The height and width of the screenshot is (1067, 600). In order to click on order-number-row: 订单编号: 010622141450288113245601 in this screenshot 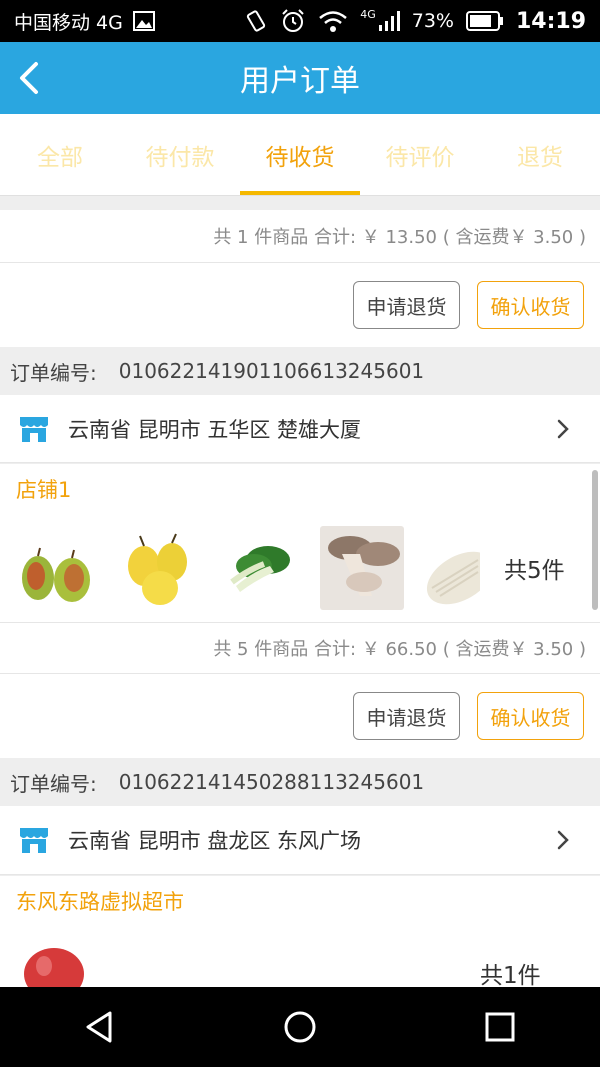, I will do `click(300, 782)`.